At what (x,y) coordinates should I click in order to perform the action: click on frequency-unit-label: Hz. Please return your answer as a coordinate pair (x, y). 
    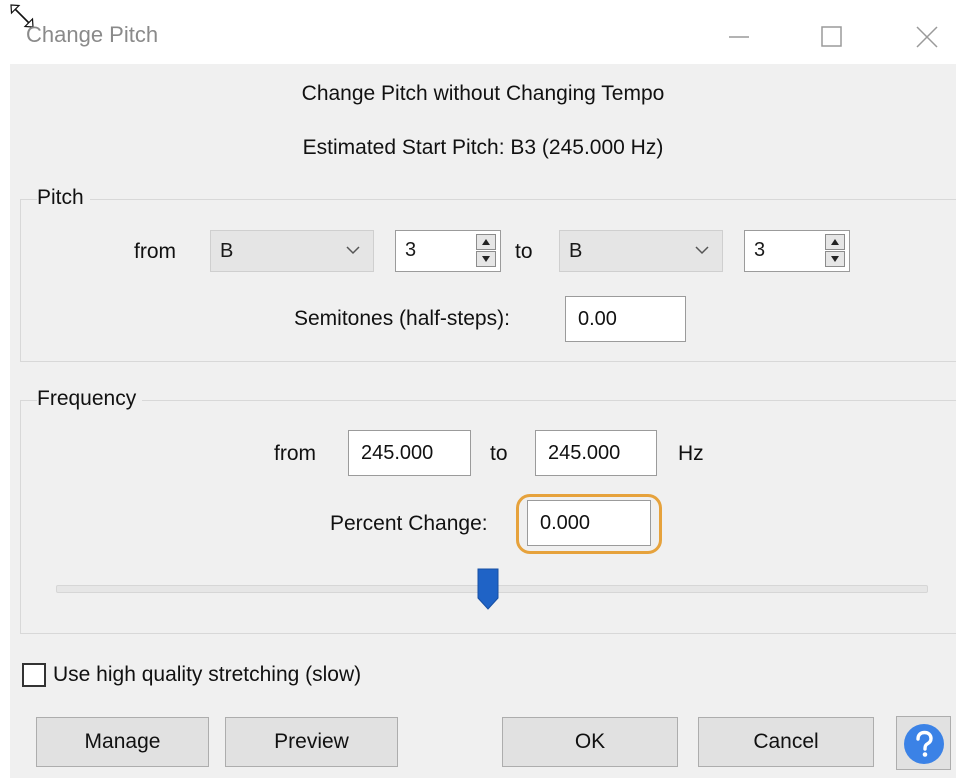
    Looking at the image, I should click on (691, 453).